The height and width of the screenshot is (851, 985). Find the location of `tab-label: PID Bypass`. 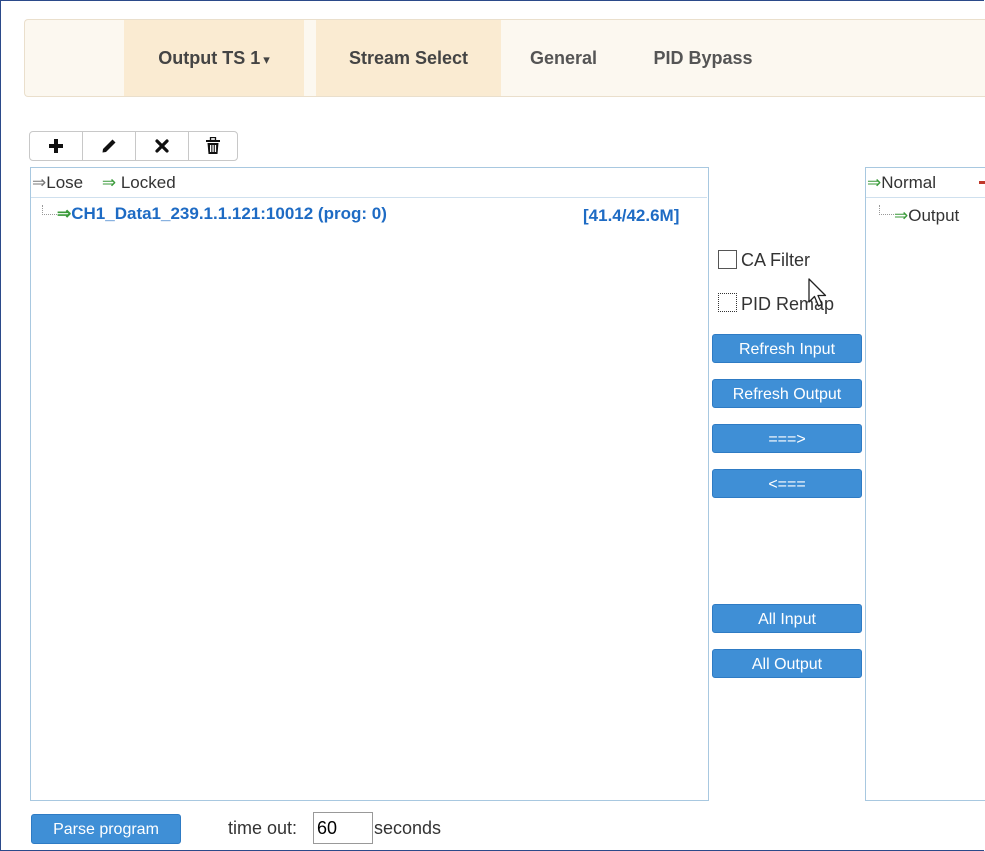

tab-label: PID Bypass is located at coordinates (703, 58).